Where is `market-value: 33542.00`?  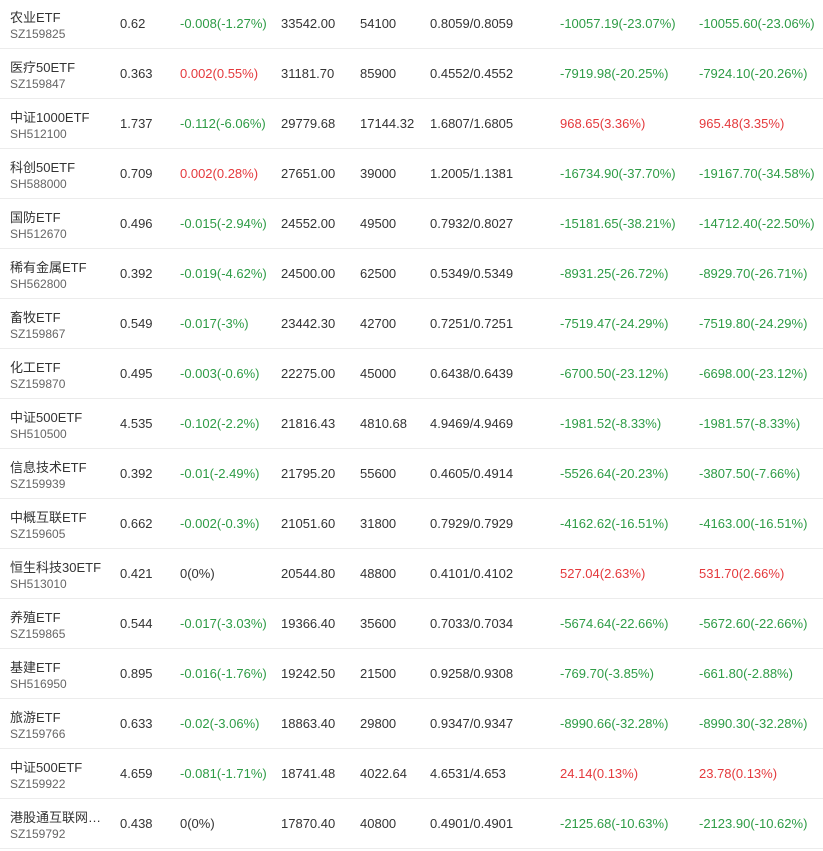 market-value: 33542.00 is located at coordinates (308, 23).